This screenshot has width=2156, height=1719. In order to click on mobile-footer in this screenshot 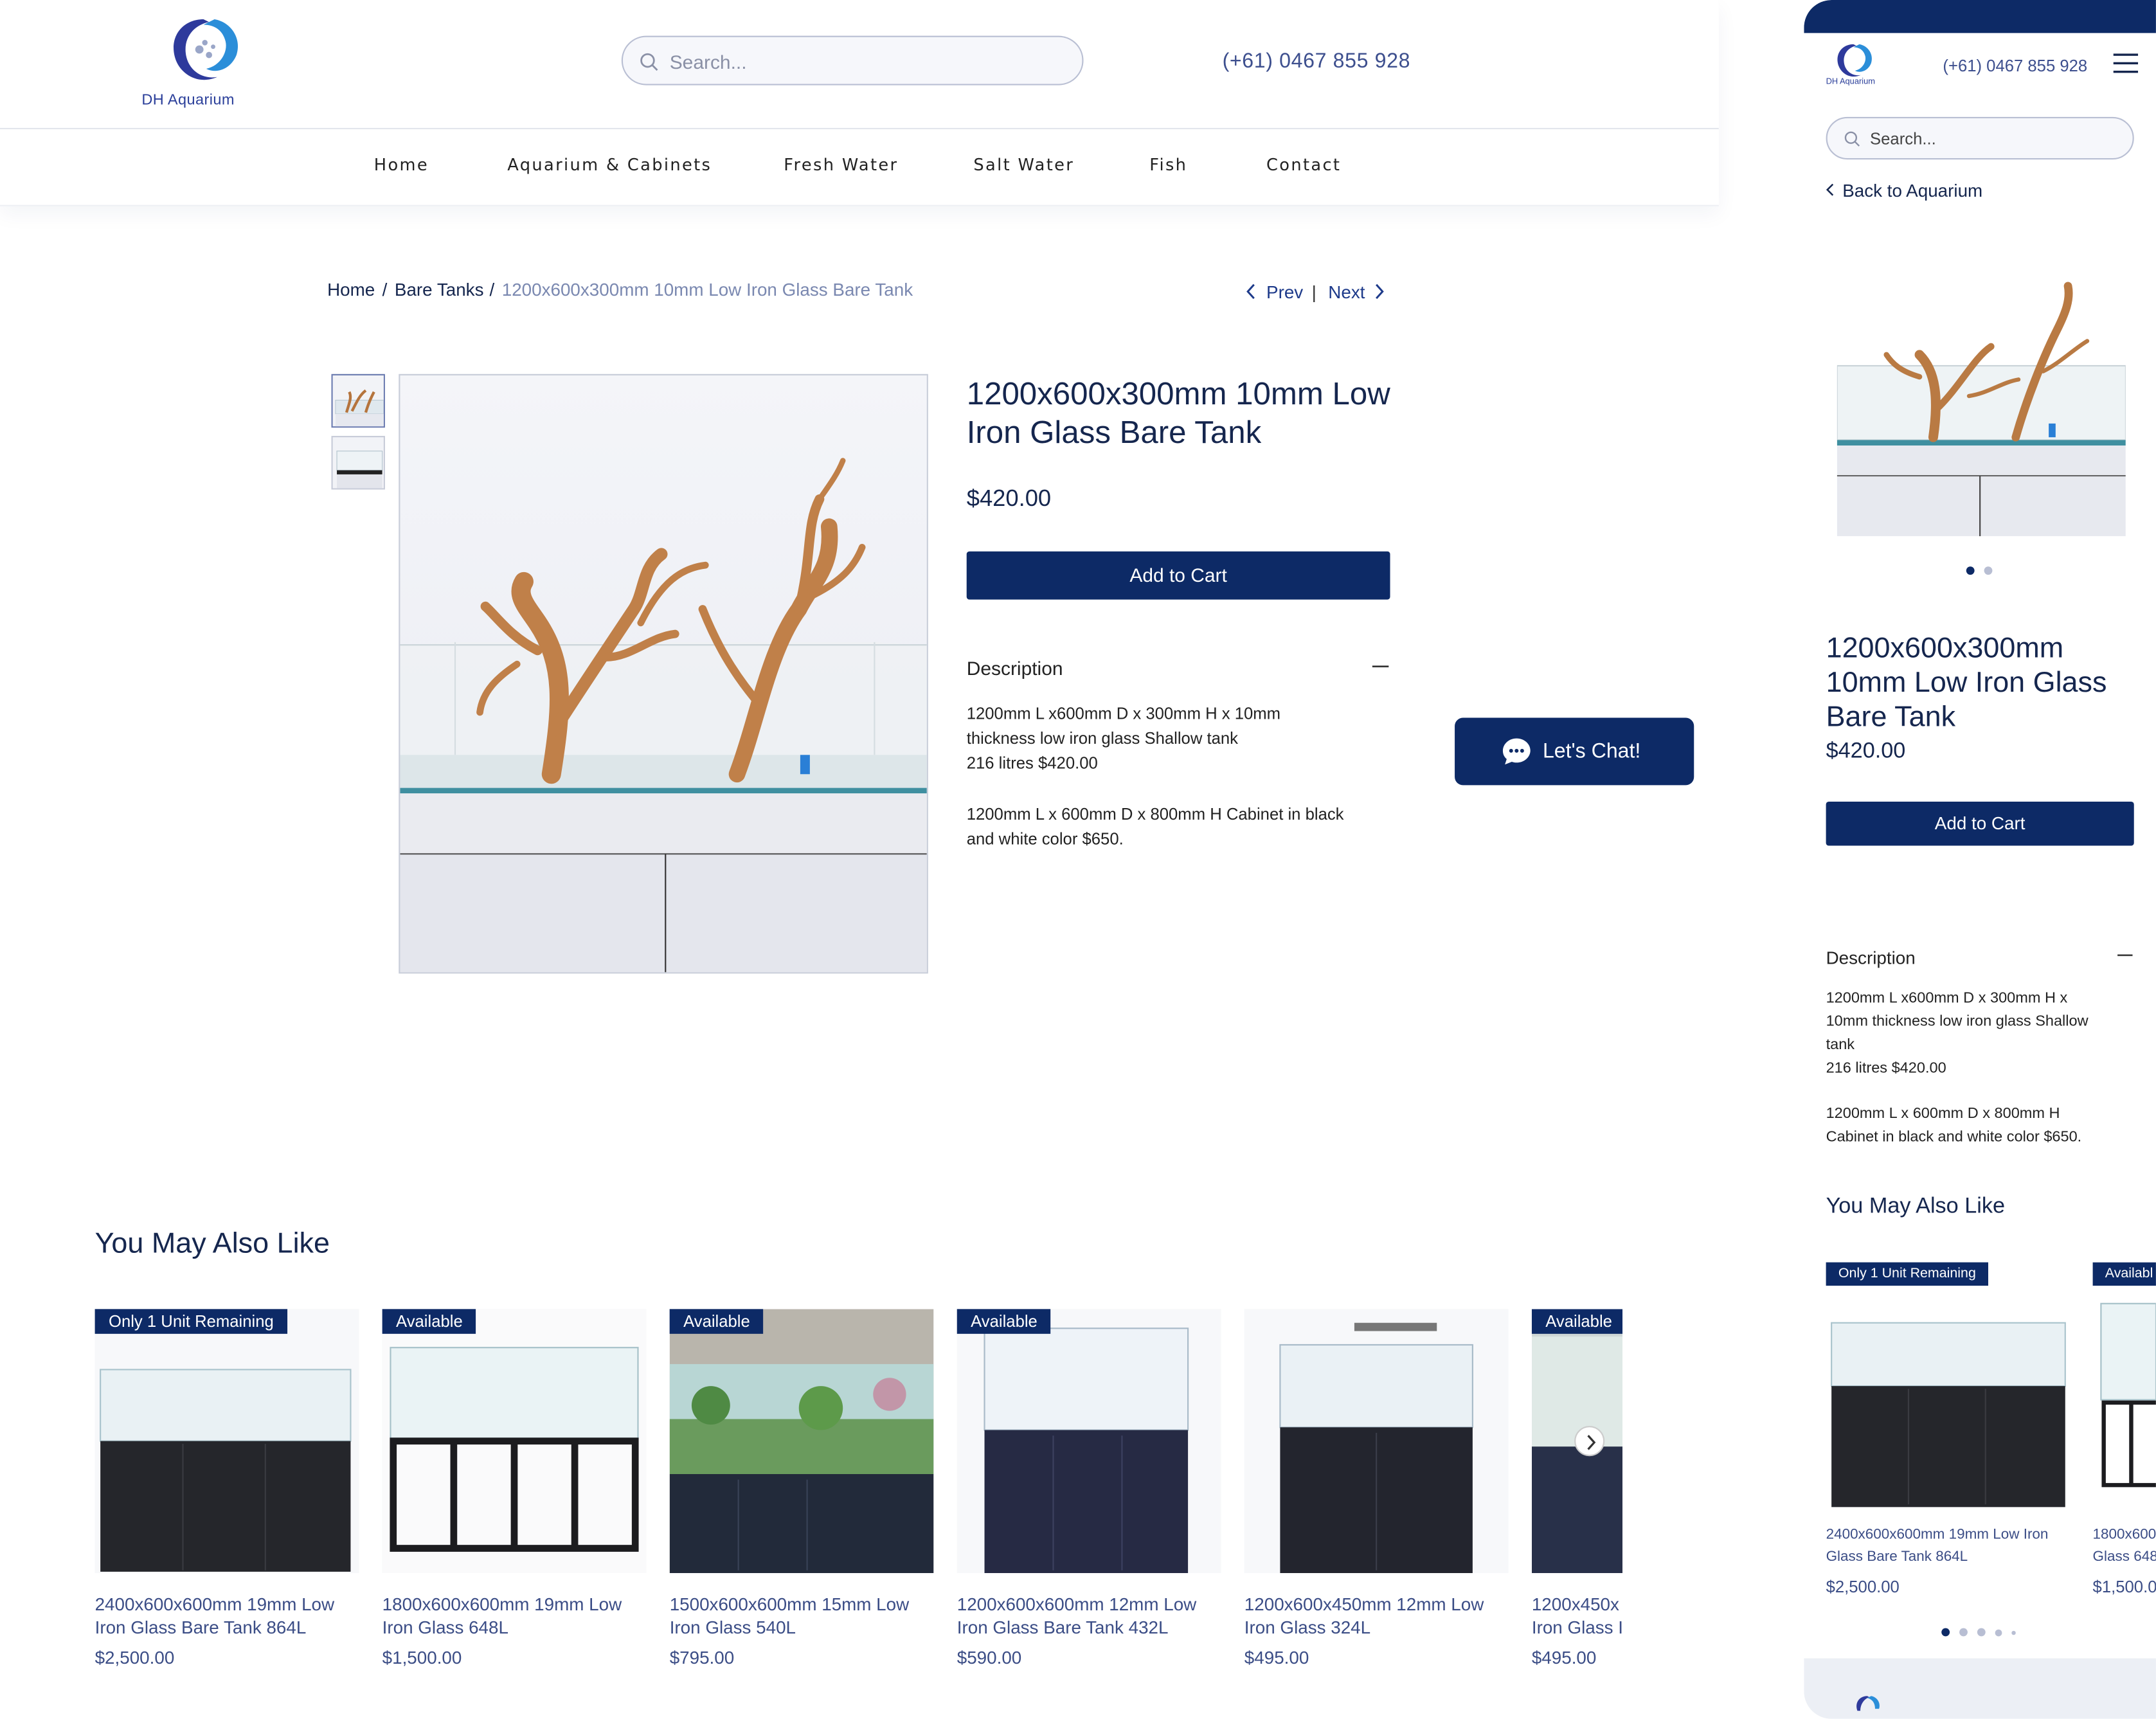, I will do `click(1980, 1689)`.